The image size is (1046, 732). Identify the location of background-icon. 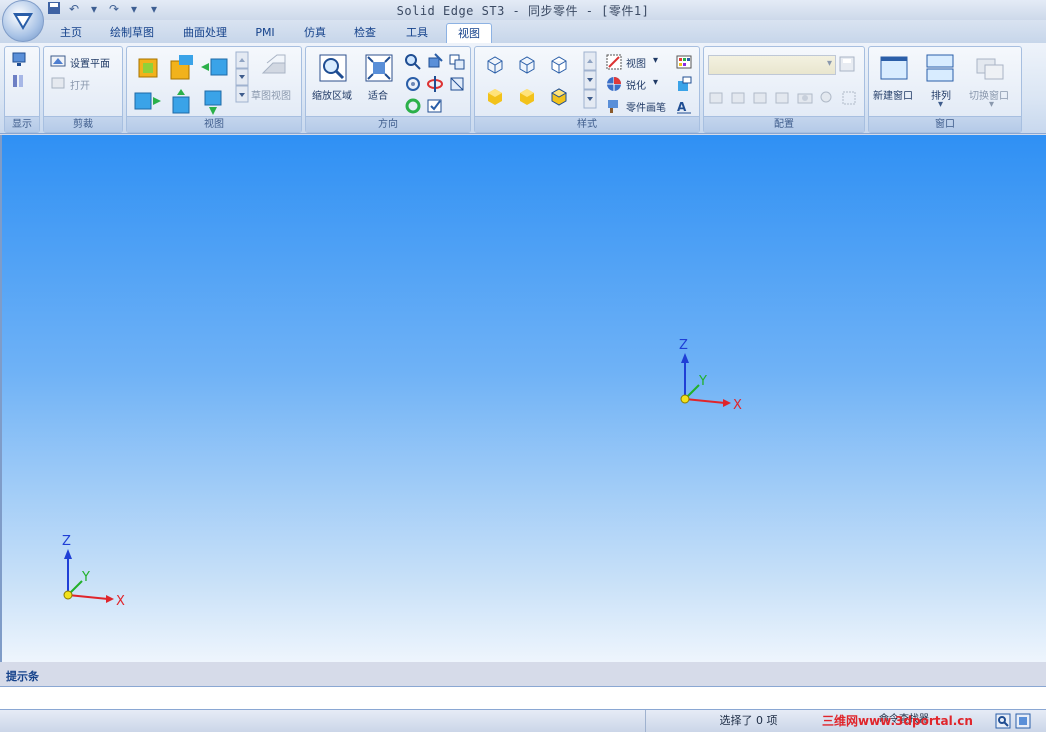
(684, 84).